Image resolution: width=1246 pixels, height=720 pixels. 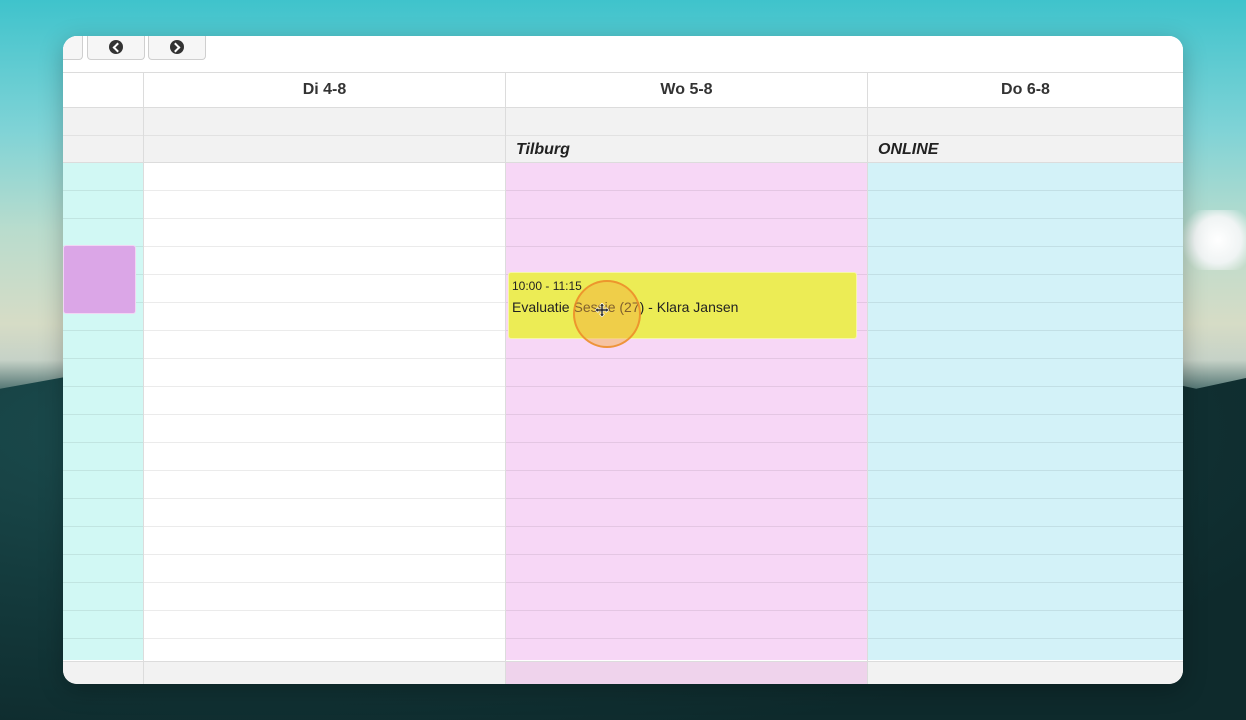 I want to click on previous-week-button, so click(x=116, y=48).